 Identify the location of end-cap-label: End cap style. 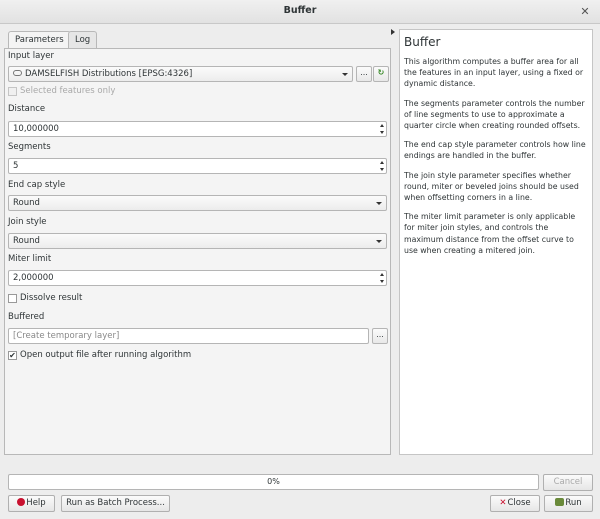
(37, 185).